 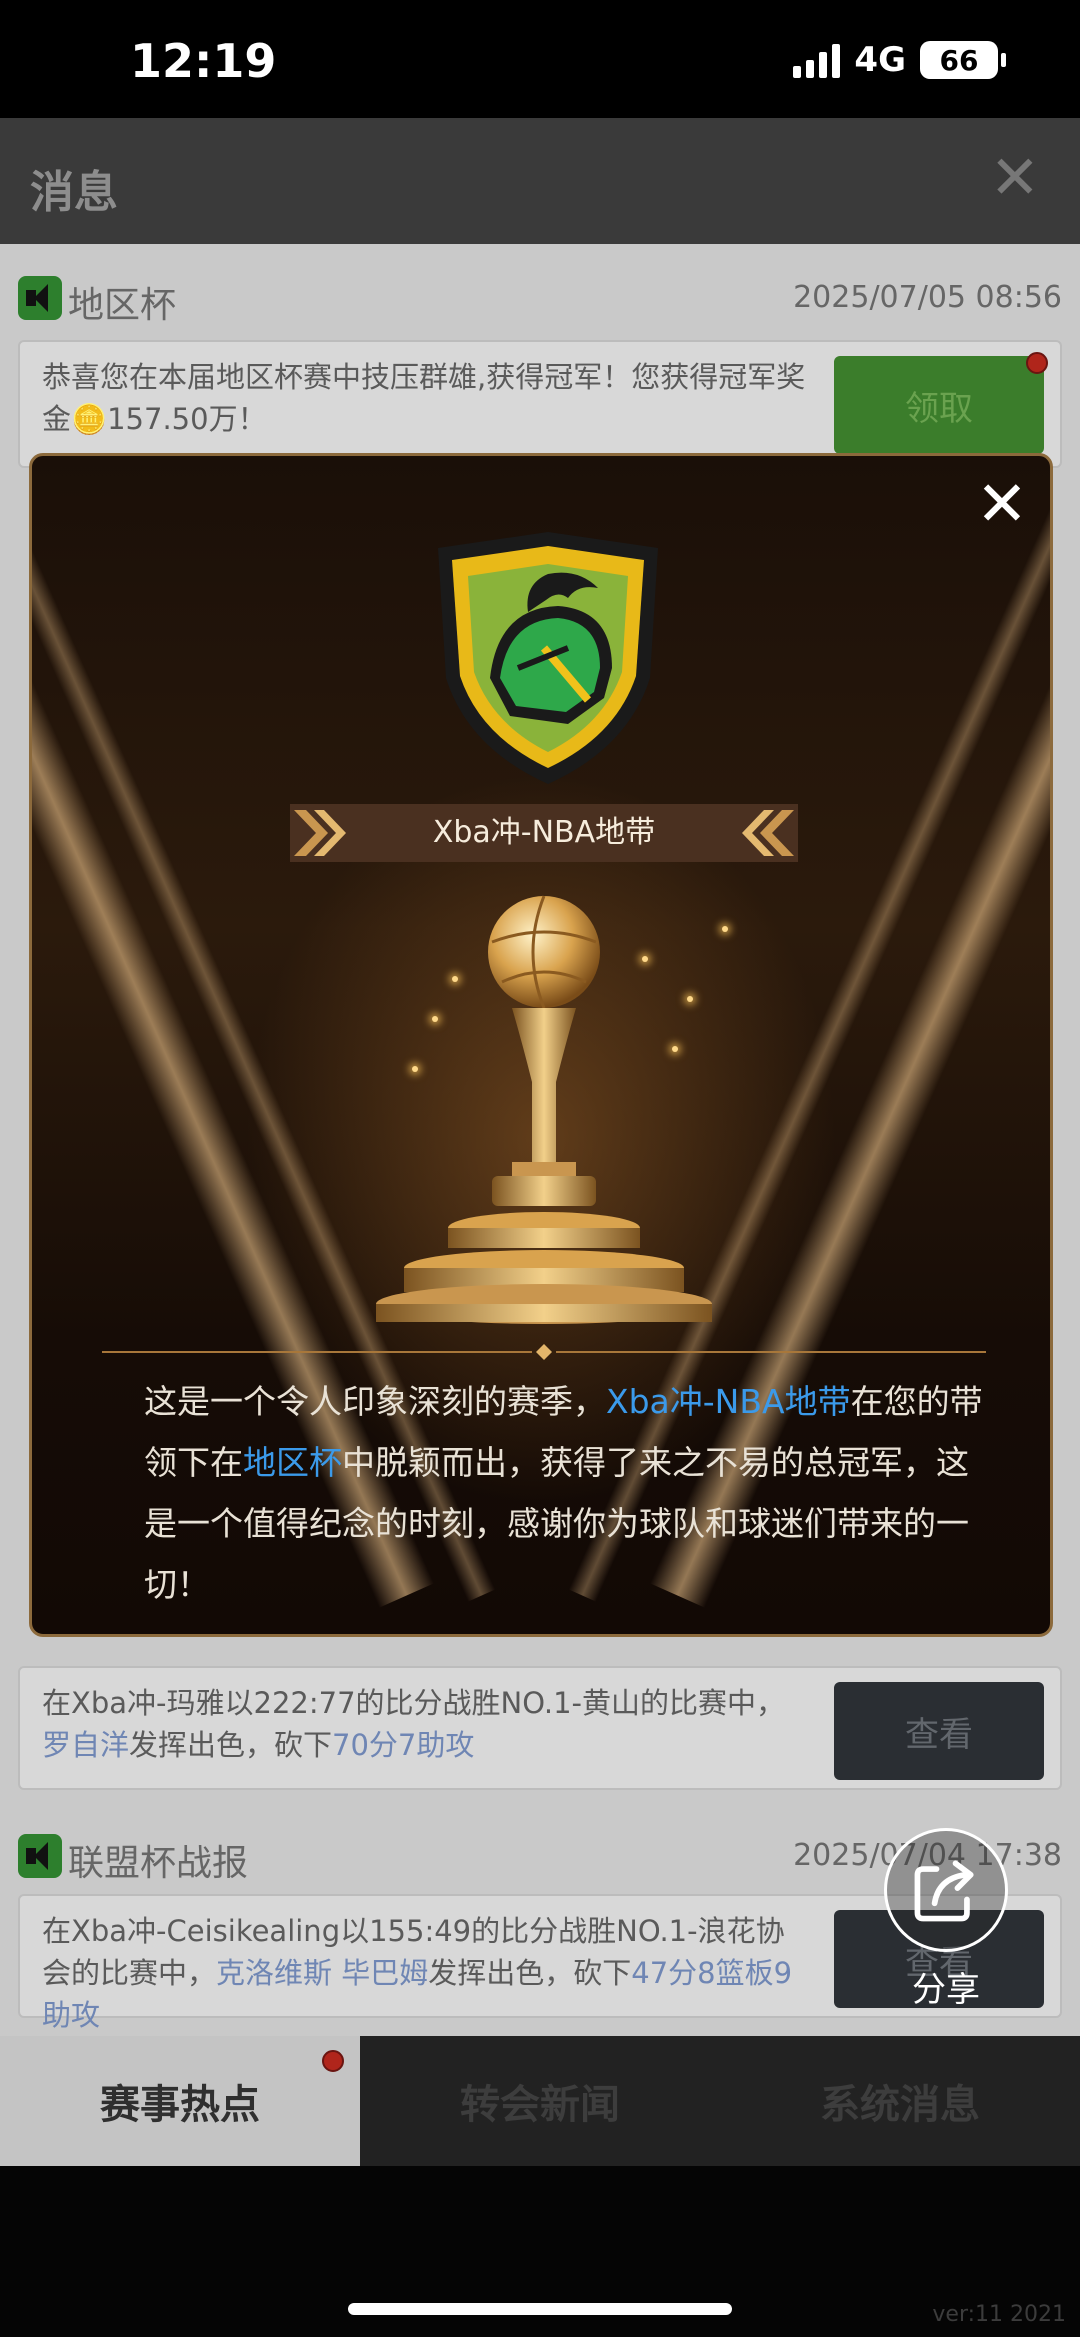 What do you see at coordinates (927, 297) in the screenshot?
I see `message-timestamp: 2025/07/05 08:56` at bounding box center [927, 297].